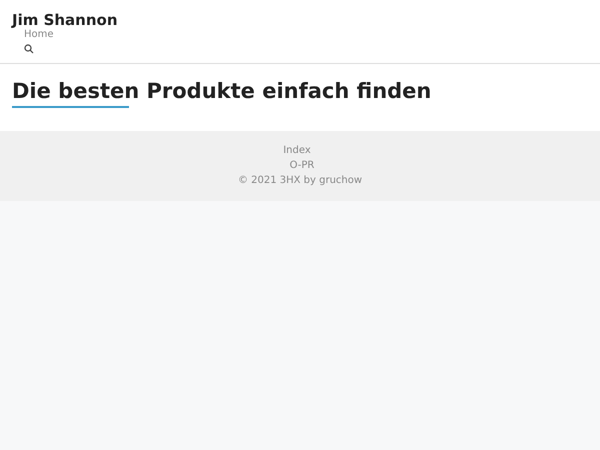  Describe the element at coordinates (65, 20) in the screenshot. I see `site-title: Jim Shannon` at that location.